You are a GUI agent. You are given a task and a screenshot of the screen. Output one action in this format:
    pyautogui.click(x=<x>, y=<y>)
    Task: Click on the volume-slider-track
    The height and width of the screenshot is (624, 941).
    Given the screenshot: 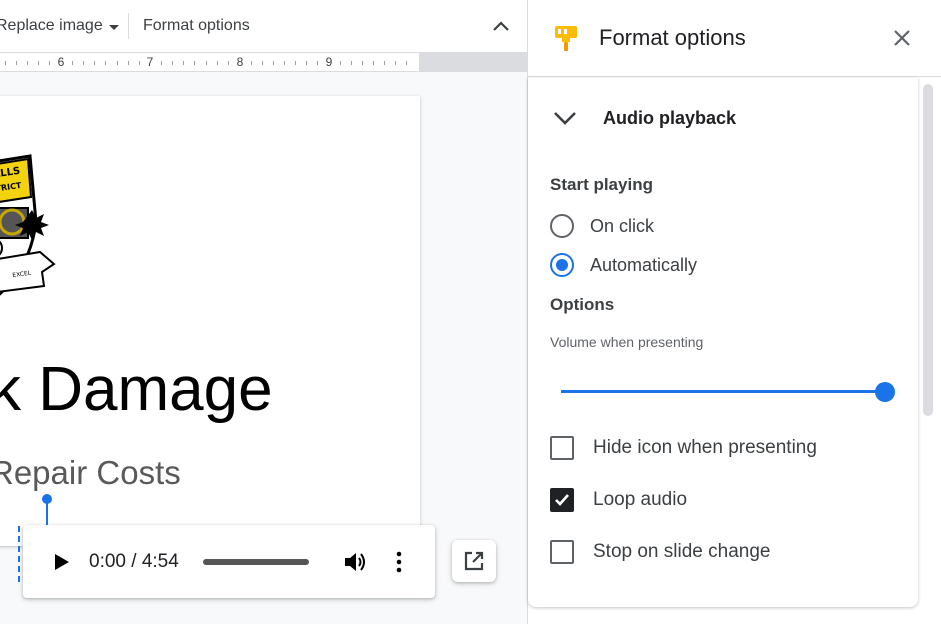 What is the action you would take?
    pyautogui.click(x=722, y=391)
    